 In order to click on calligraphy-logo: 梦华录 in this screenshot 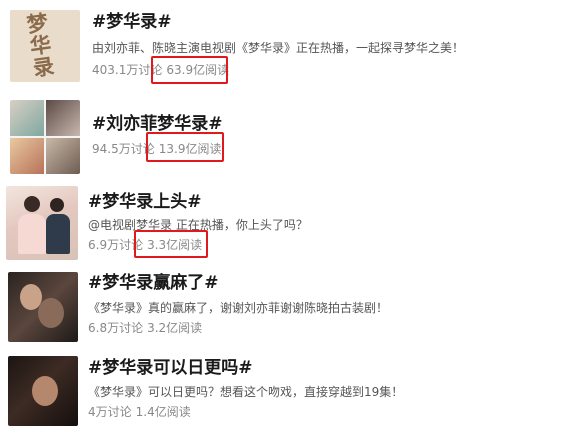, I will do `click(40, 45)`.